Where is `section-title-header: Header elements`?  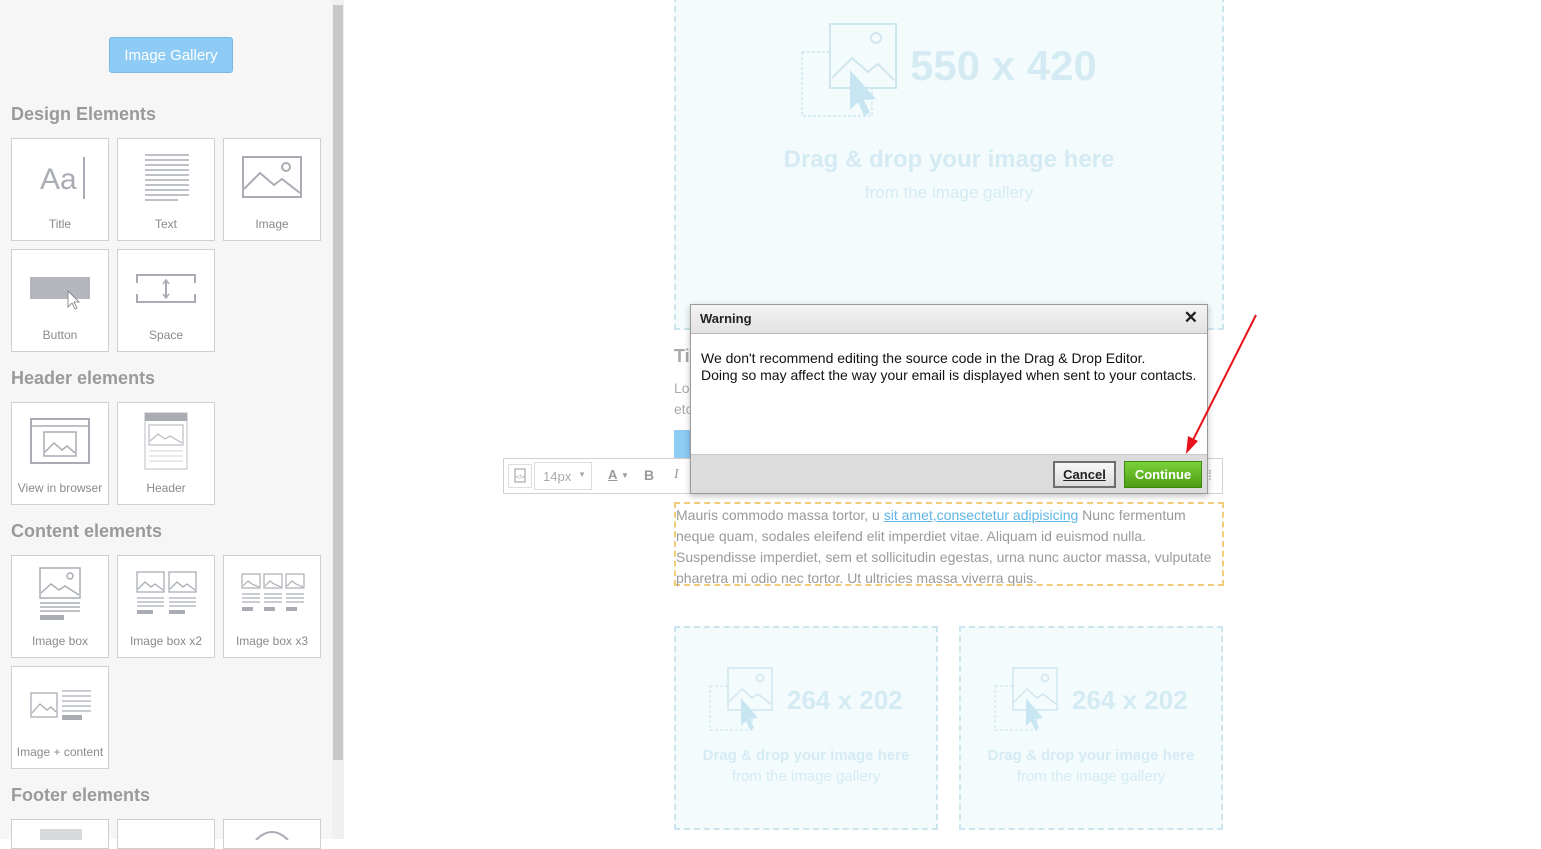 section-title-header: Header elements is located at coordinates (83, 378).